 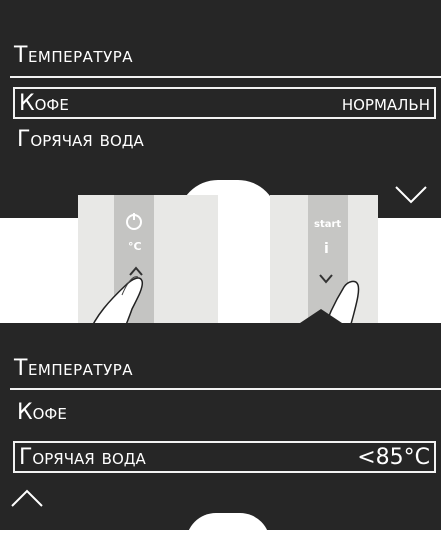 What do you see at coordinates (321, 316) in the screenshot?
I see `arrow-notch` at bounding box center [321, 316].